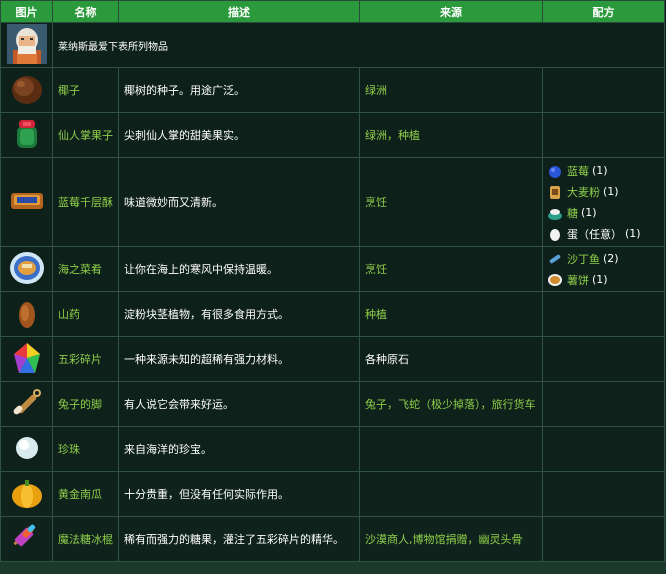  Describe the element at coordinates (26, 11) in the screenshot. I see `header-image: 图片` at that location.